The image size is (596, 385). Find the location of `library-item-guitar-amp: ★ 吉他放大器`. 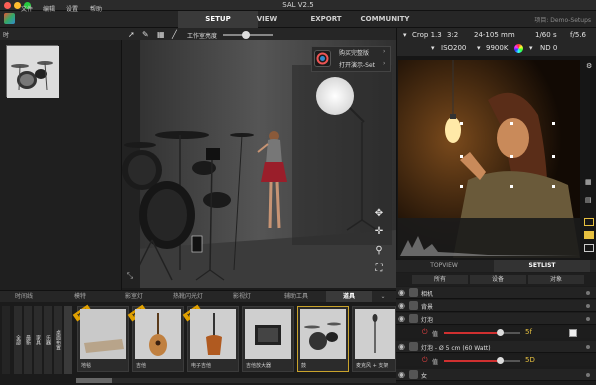

library-item-guitar-amp: ★ 吉他放大器 is located at coordinates (268, 339).